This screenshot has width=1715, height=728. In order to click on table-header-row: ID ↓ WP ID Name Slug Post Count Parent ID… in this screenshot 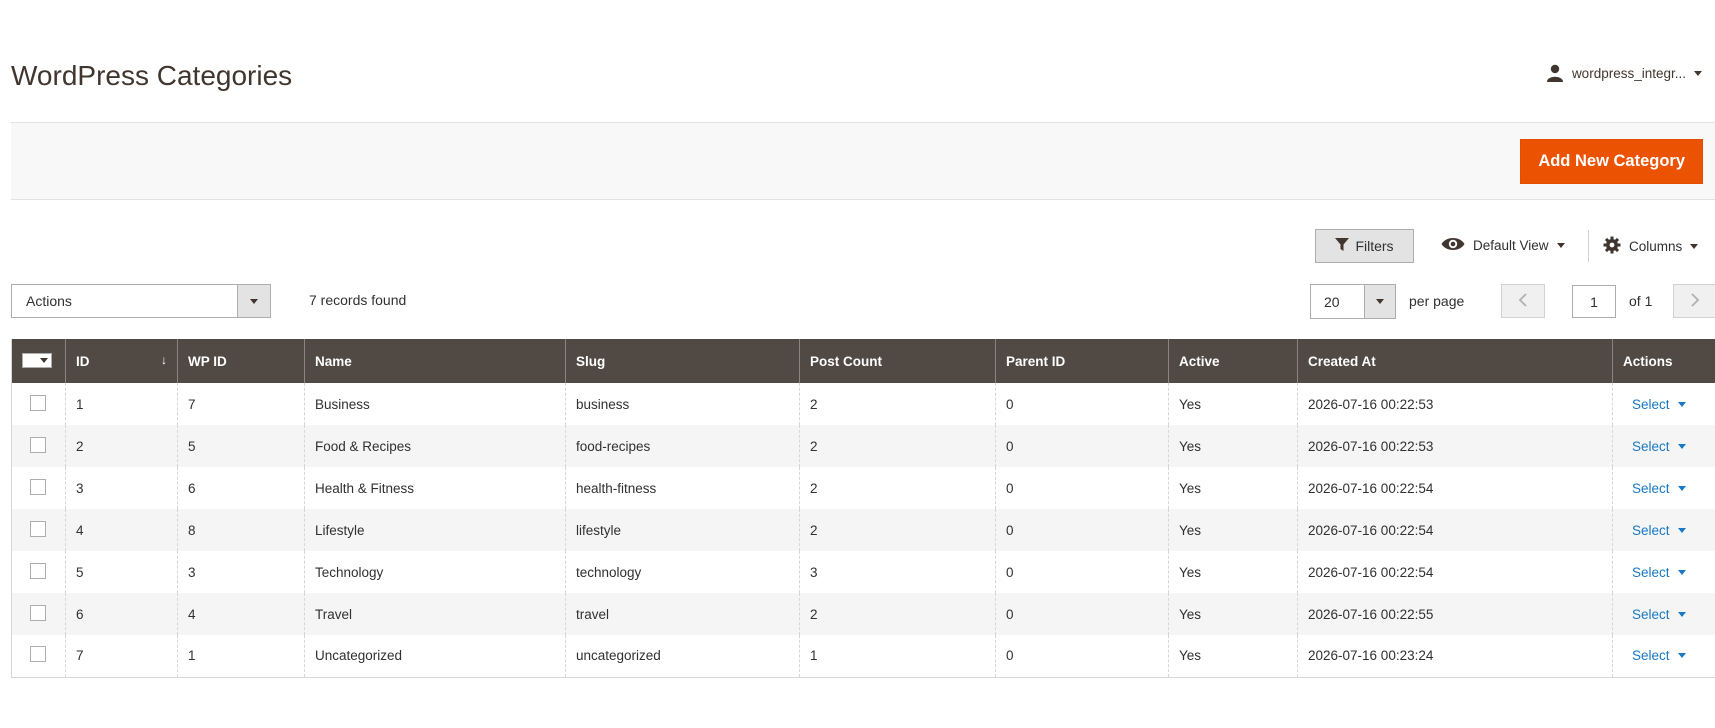, I will do `click(863, 361)`.